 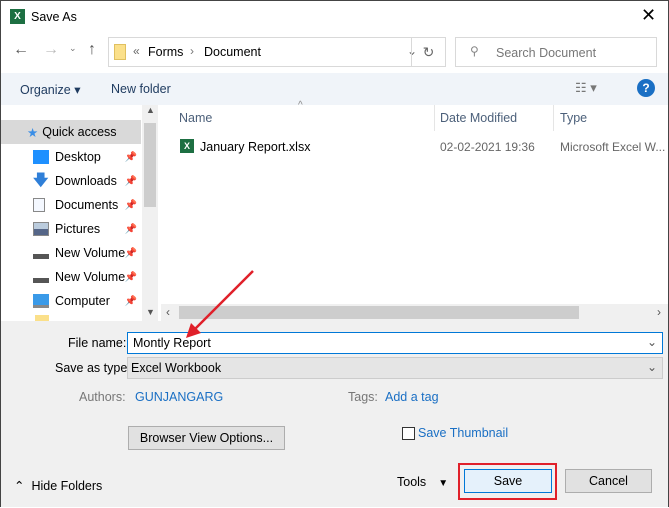 I want to click on close-button: ✕, so click(x=648, y=15).